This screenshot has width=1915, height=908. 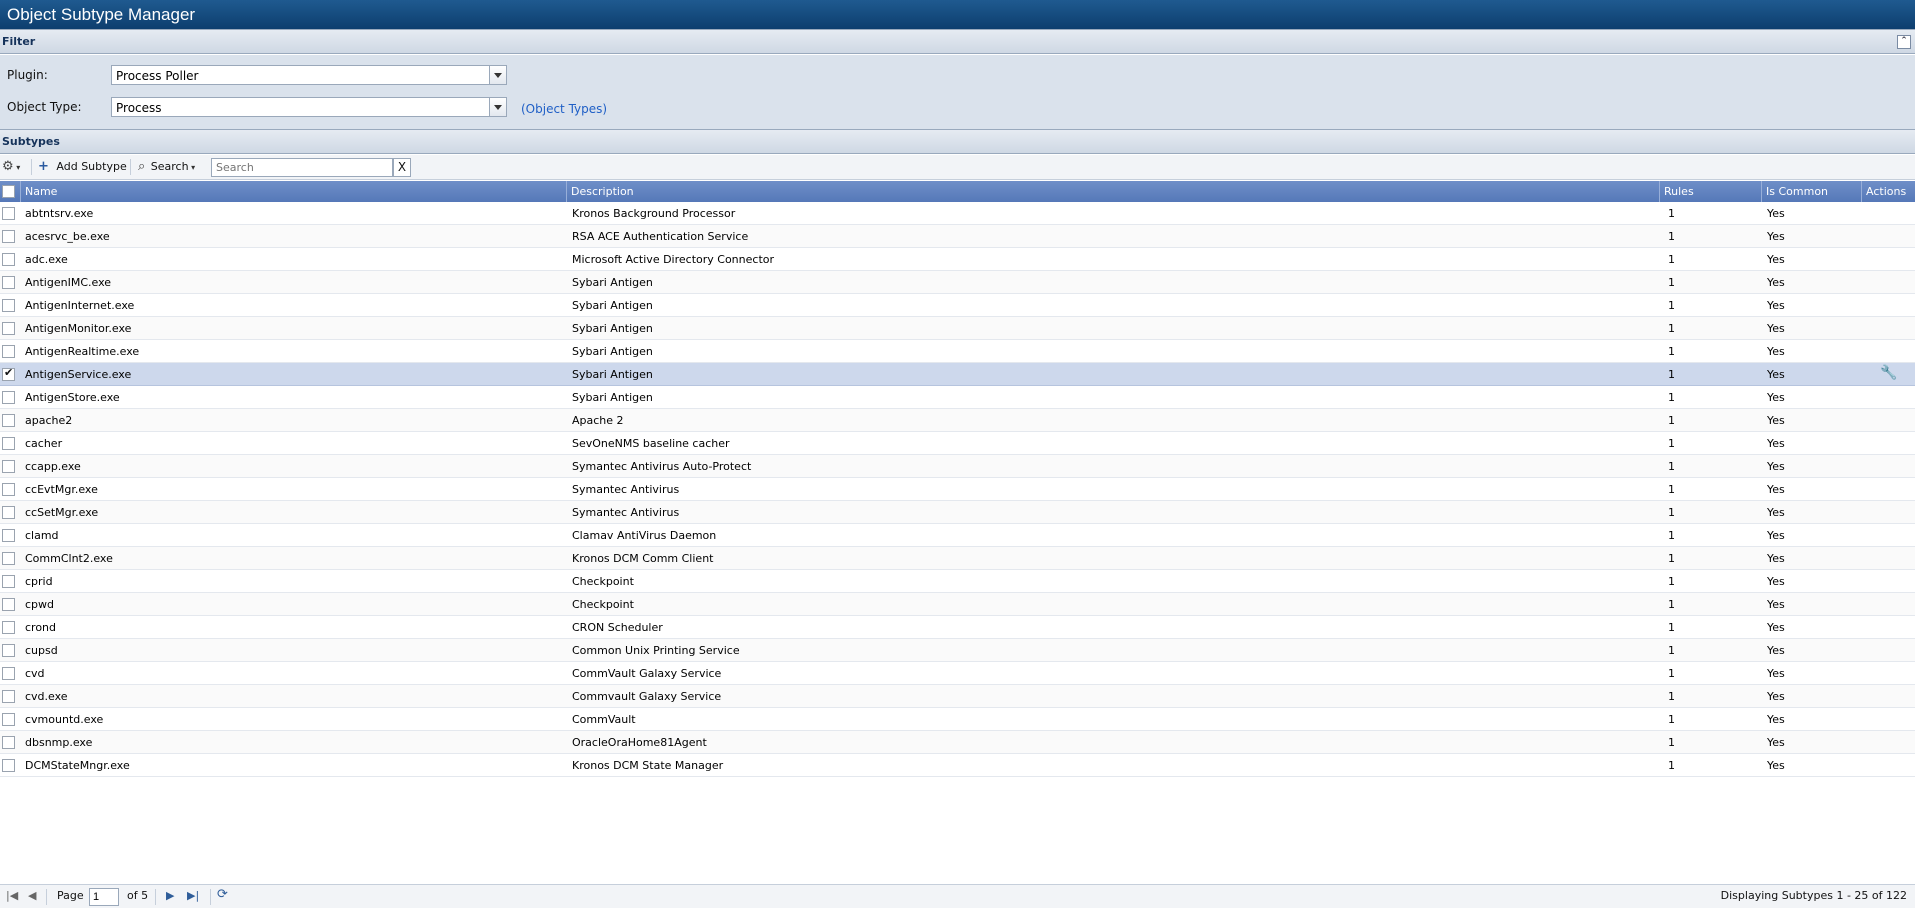 What do you see at coordinates (648, 765) in the screenshot?
I see `row-description: Kronos DCM State Manager` at bounding box center [648, 765].